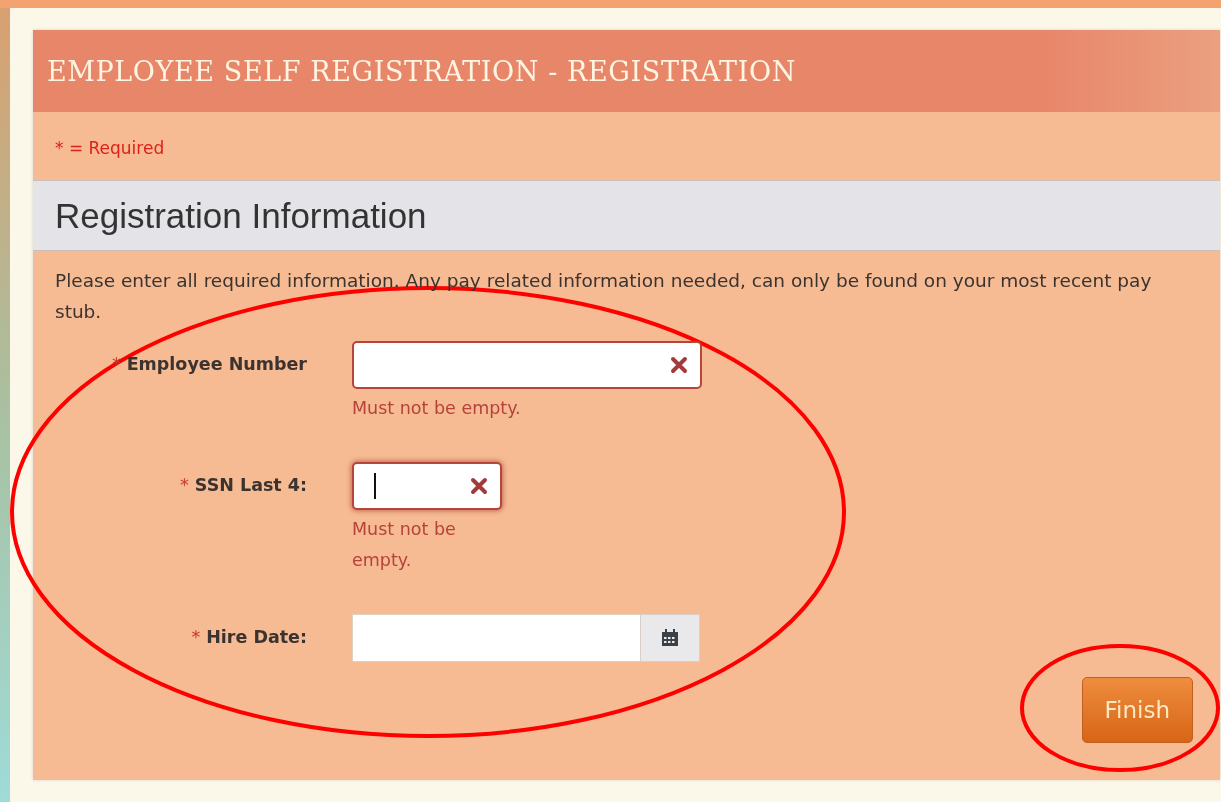 Image resolution: width=1221 pixels, height=802 pixels. What do you see at coordinates (496, 638) in the screenshot?
I see `date-field` at bounding box center [496, 638].